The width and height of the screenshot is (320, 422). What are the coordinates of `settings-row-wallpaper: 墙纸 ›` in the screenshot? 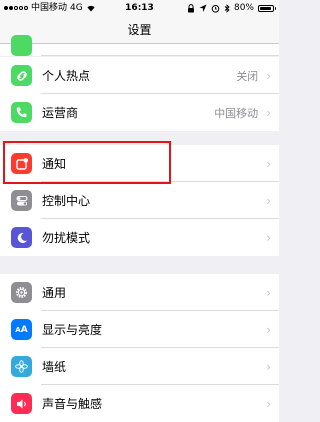 It's located at (139, 366).